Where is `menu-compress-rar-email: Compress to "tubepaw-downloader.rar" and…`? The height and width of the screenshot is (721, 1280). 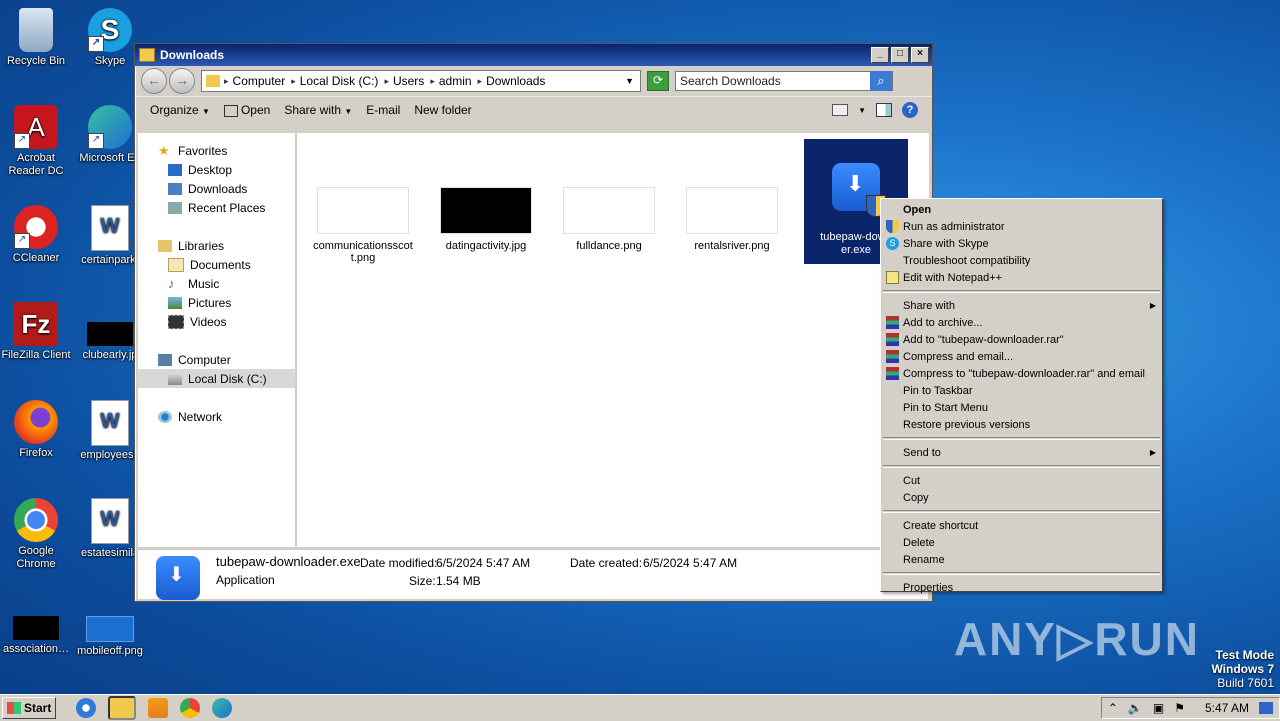 menu-compress-rar-email: Compress to "tubepaw-downloader.rar" and… is located at coordinates (1021, 373).